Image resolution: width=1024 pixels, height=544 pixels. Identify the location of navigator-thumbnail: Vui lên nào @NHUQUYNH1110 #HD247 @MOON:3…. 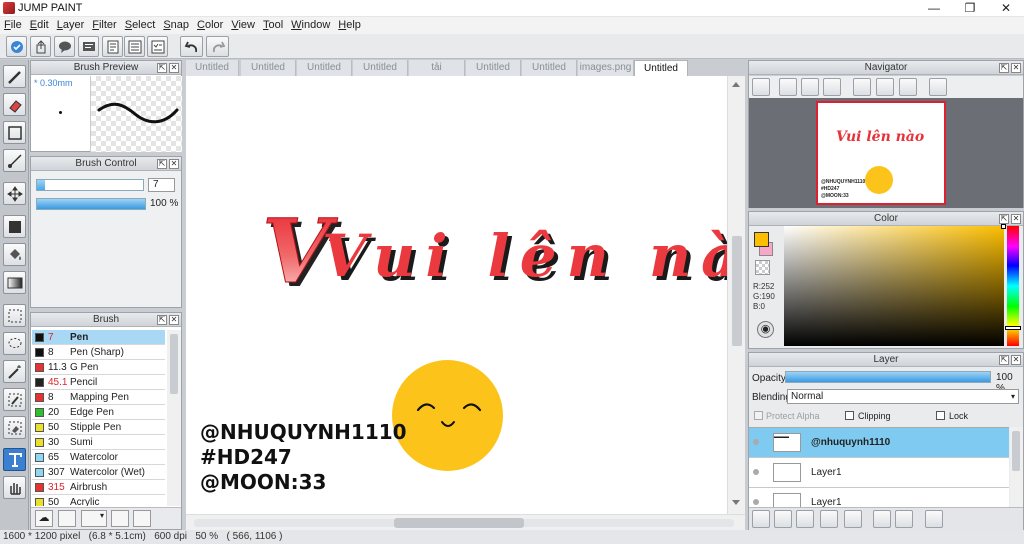
(881, 153).